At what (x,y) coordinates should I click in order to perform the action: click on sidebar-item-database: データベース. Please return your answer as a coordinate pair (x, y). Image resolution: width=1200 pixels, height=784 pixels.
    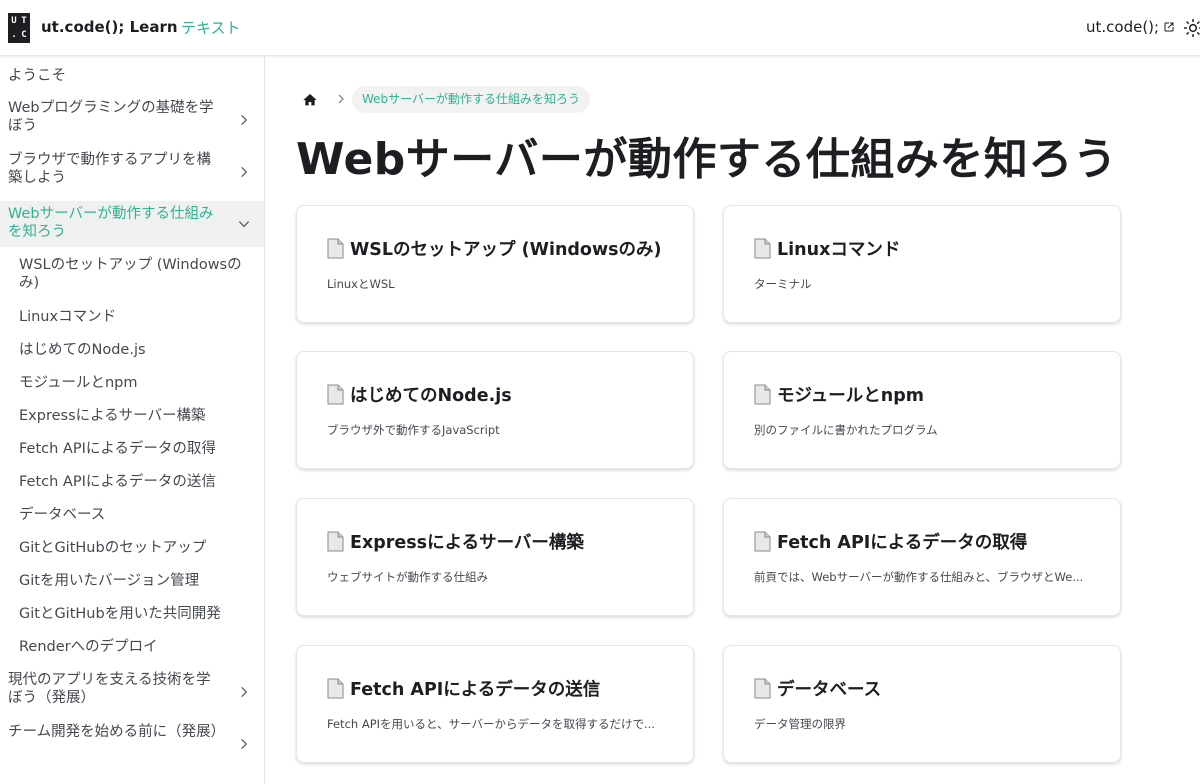
    Looking at the image, I should click on (132, 517).